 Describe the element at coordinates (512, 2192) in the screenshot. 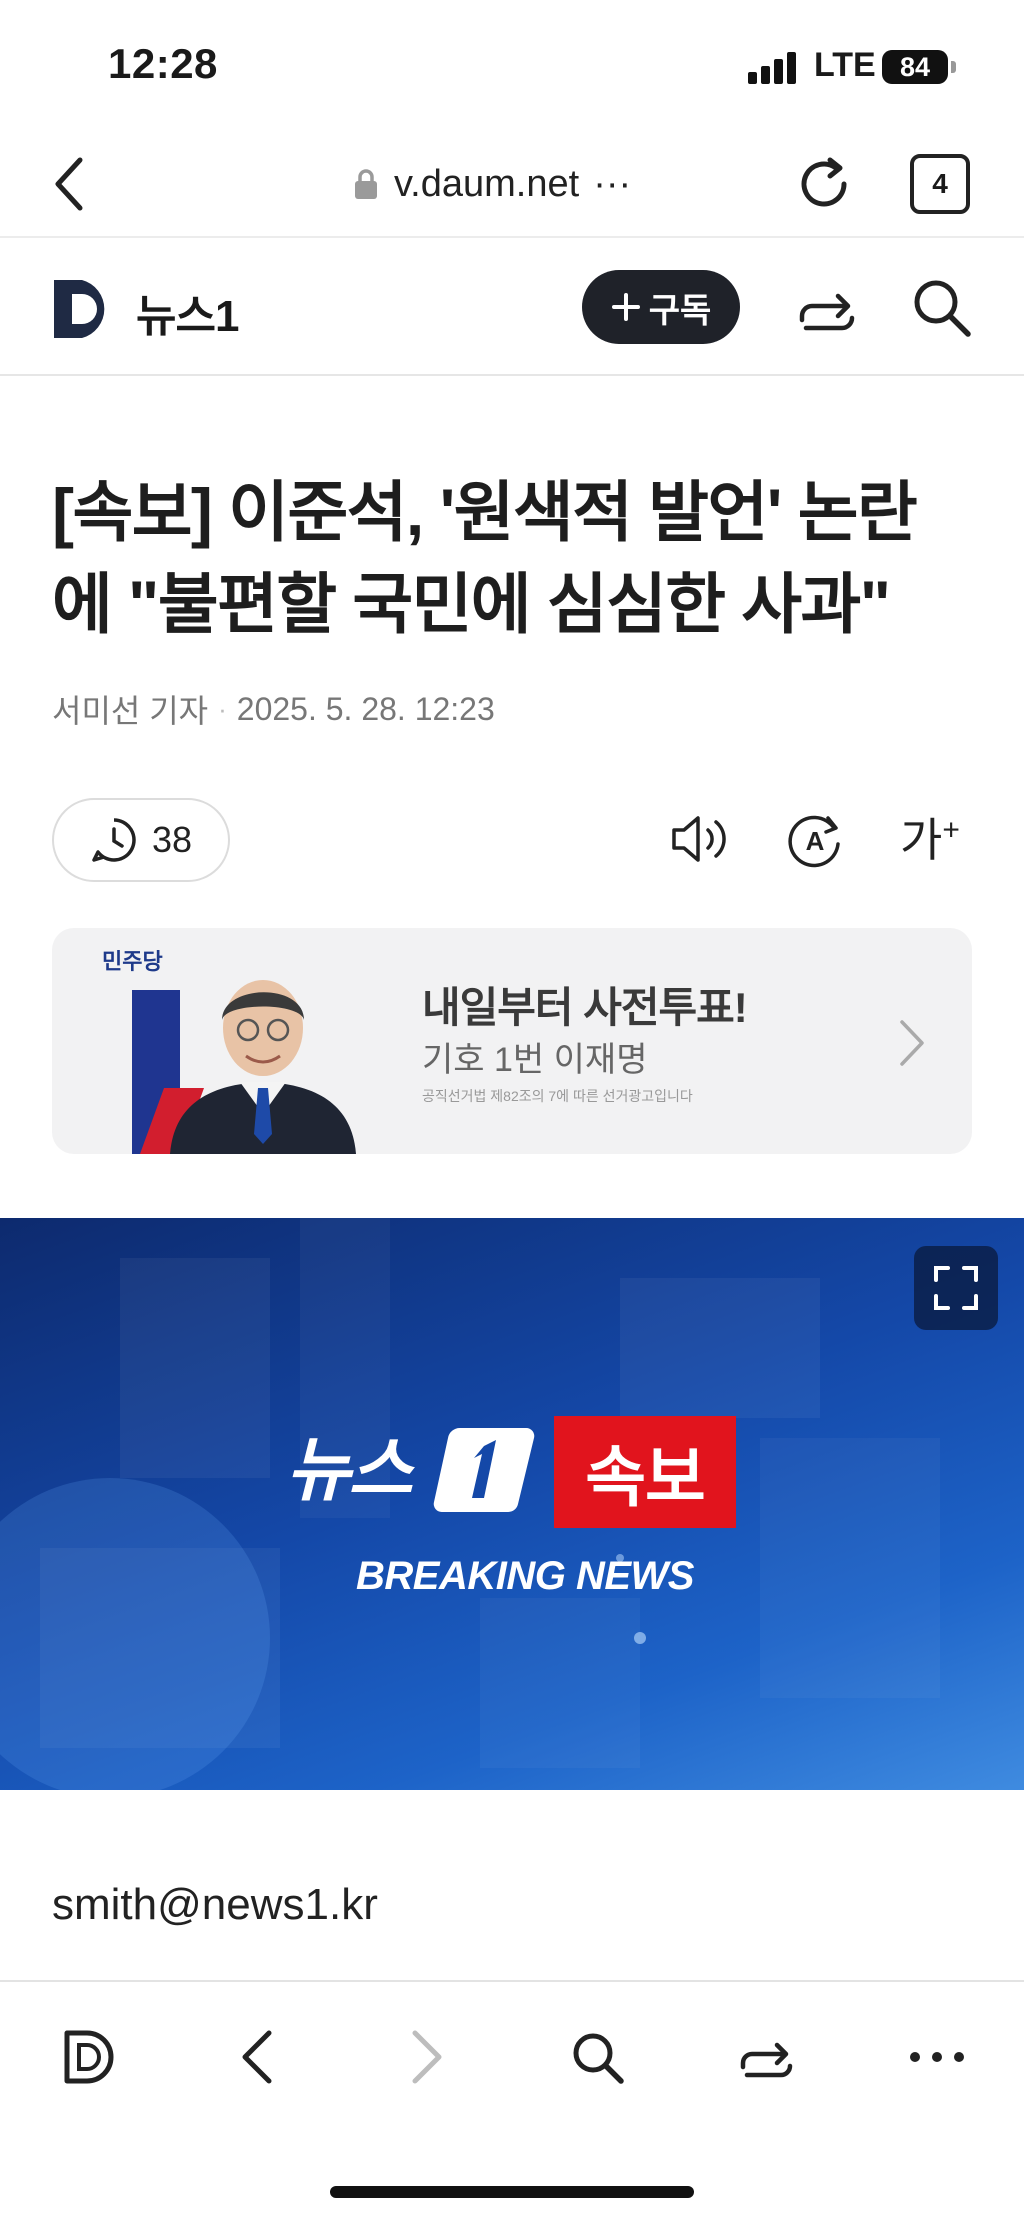

I see `home-indicator` at that location.